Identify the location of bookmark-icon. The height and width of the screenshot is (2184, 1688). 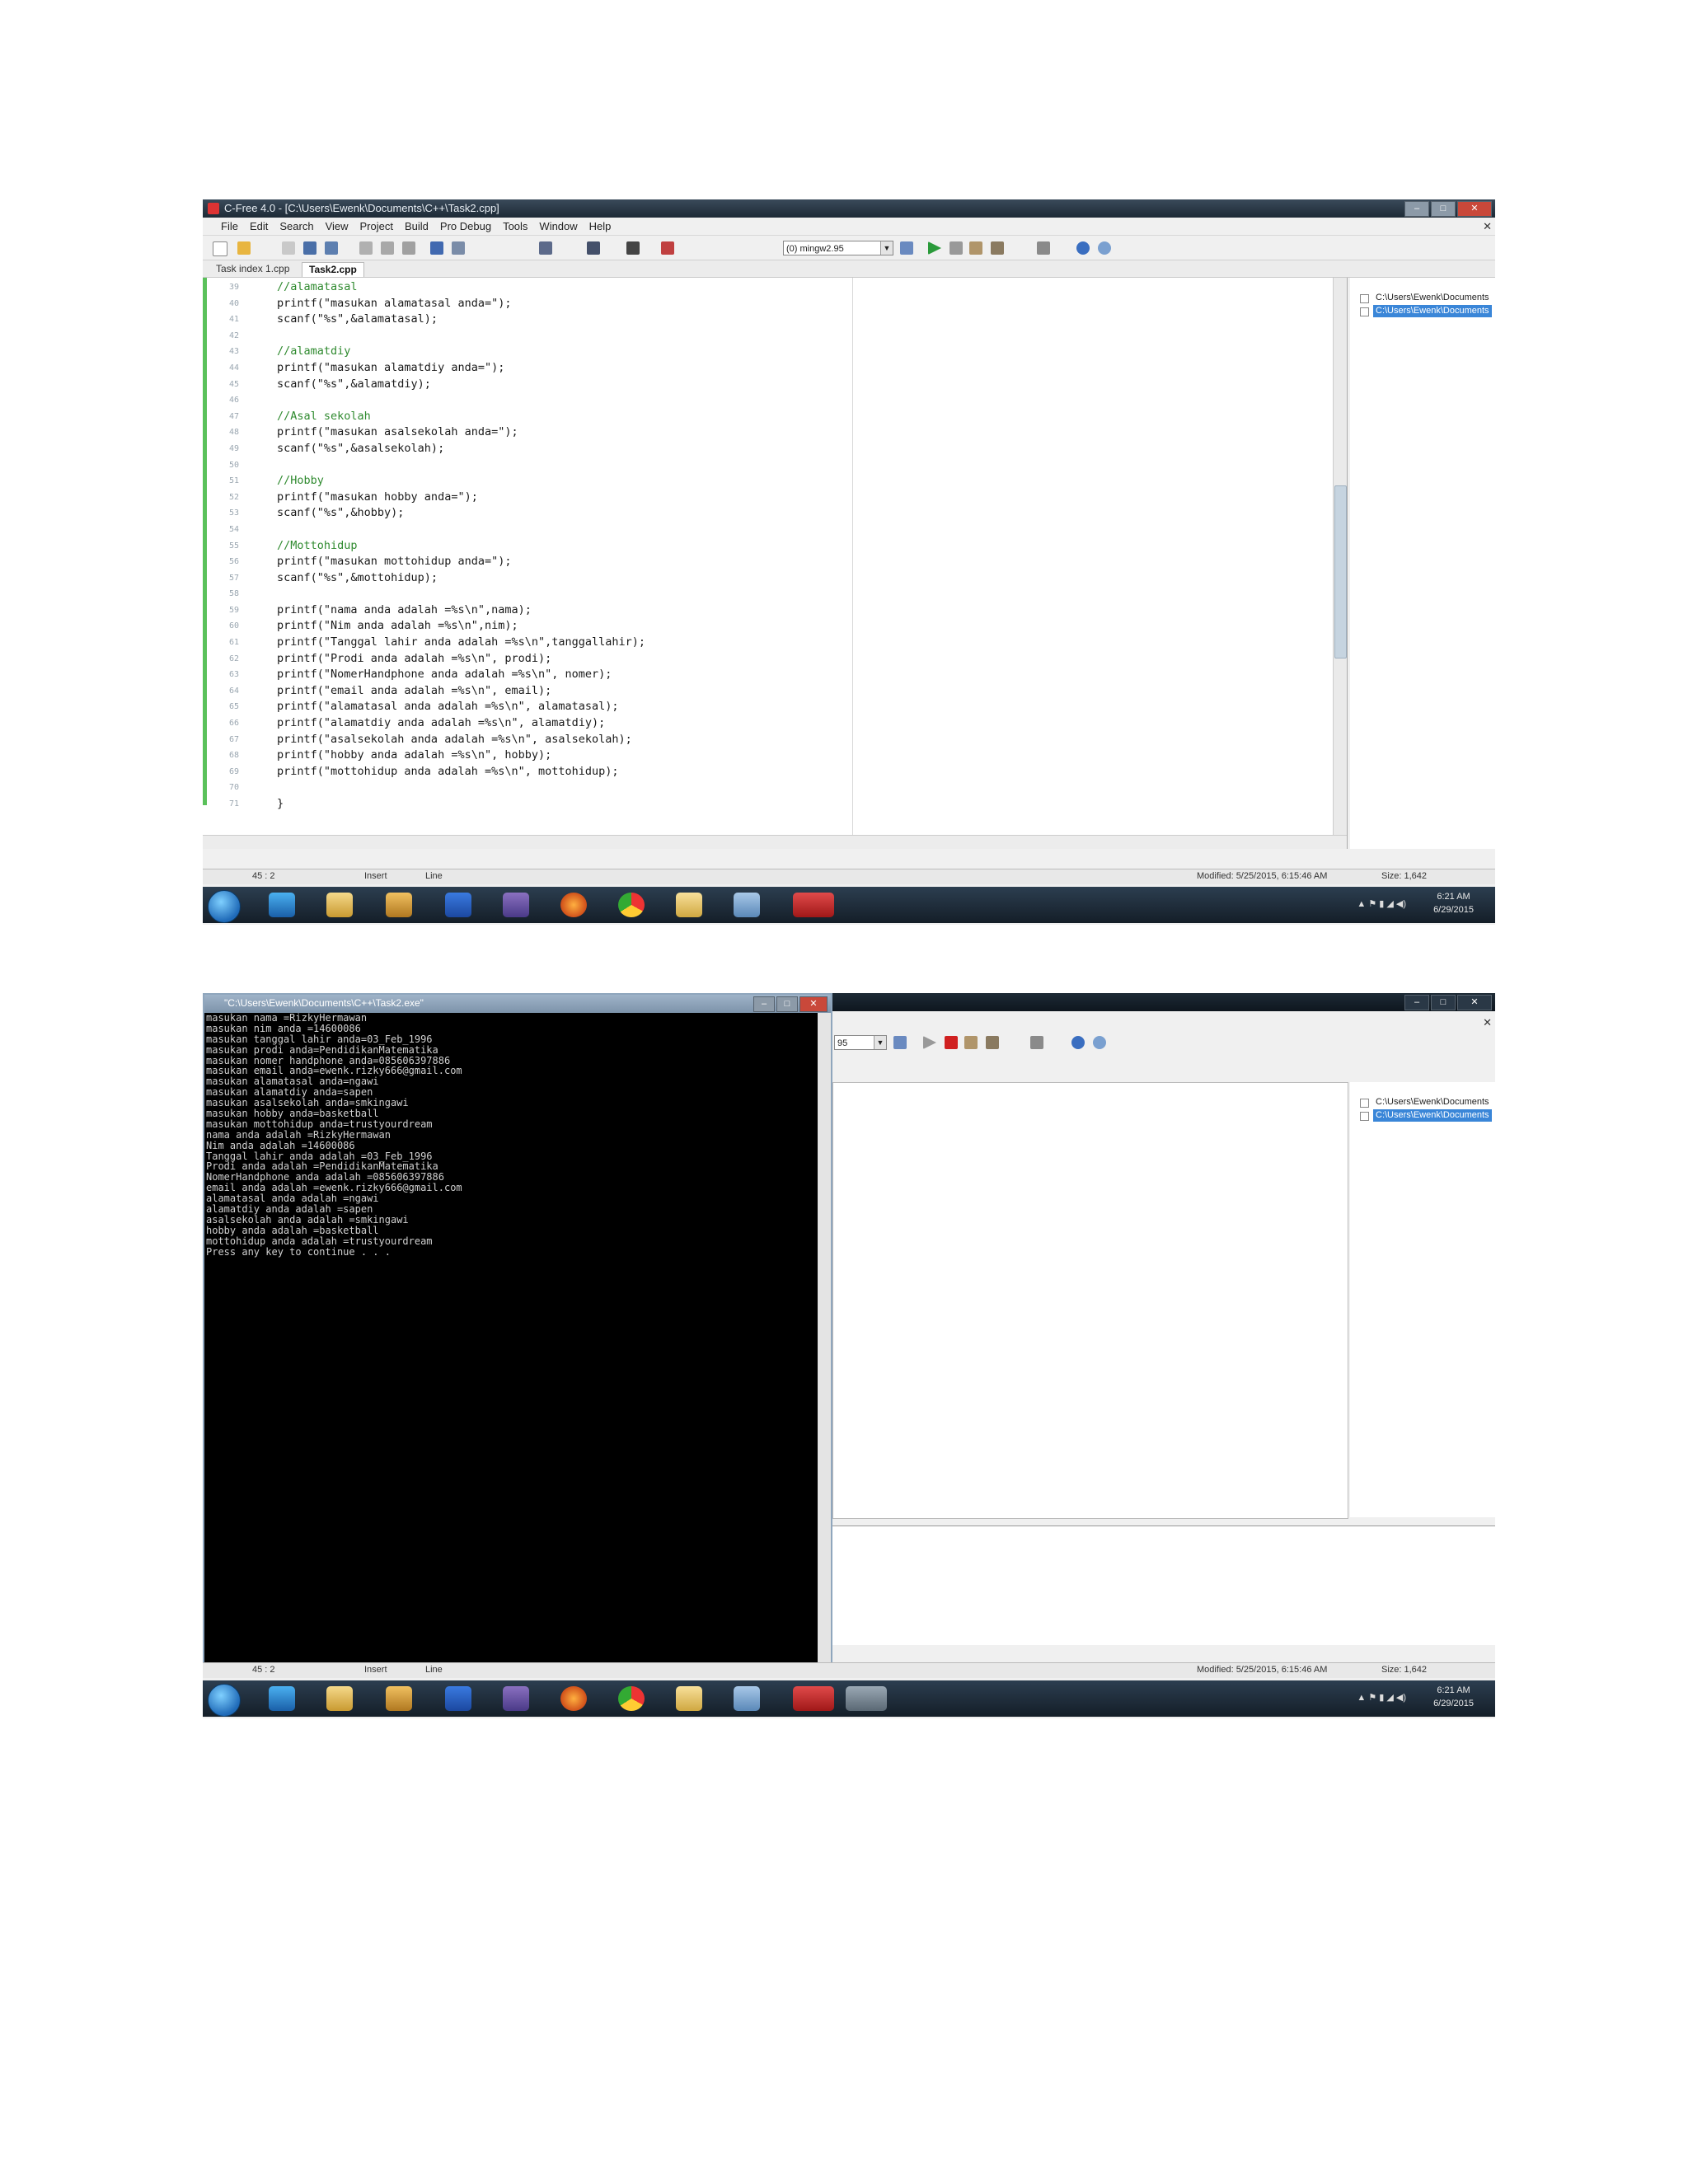
(594, 248).